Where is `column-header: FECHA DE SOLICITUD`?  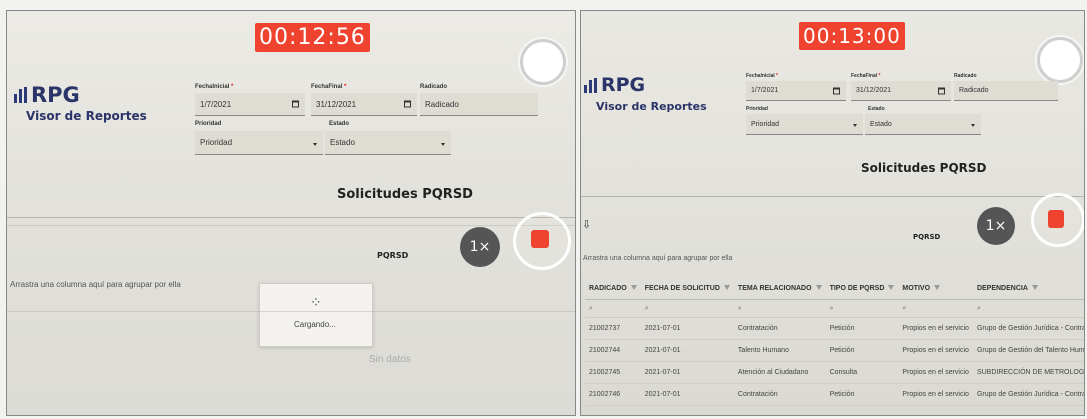 column-header: FECHA DE SOLICITUD is located at coordinates (687, 288).